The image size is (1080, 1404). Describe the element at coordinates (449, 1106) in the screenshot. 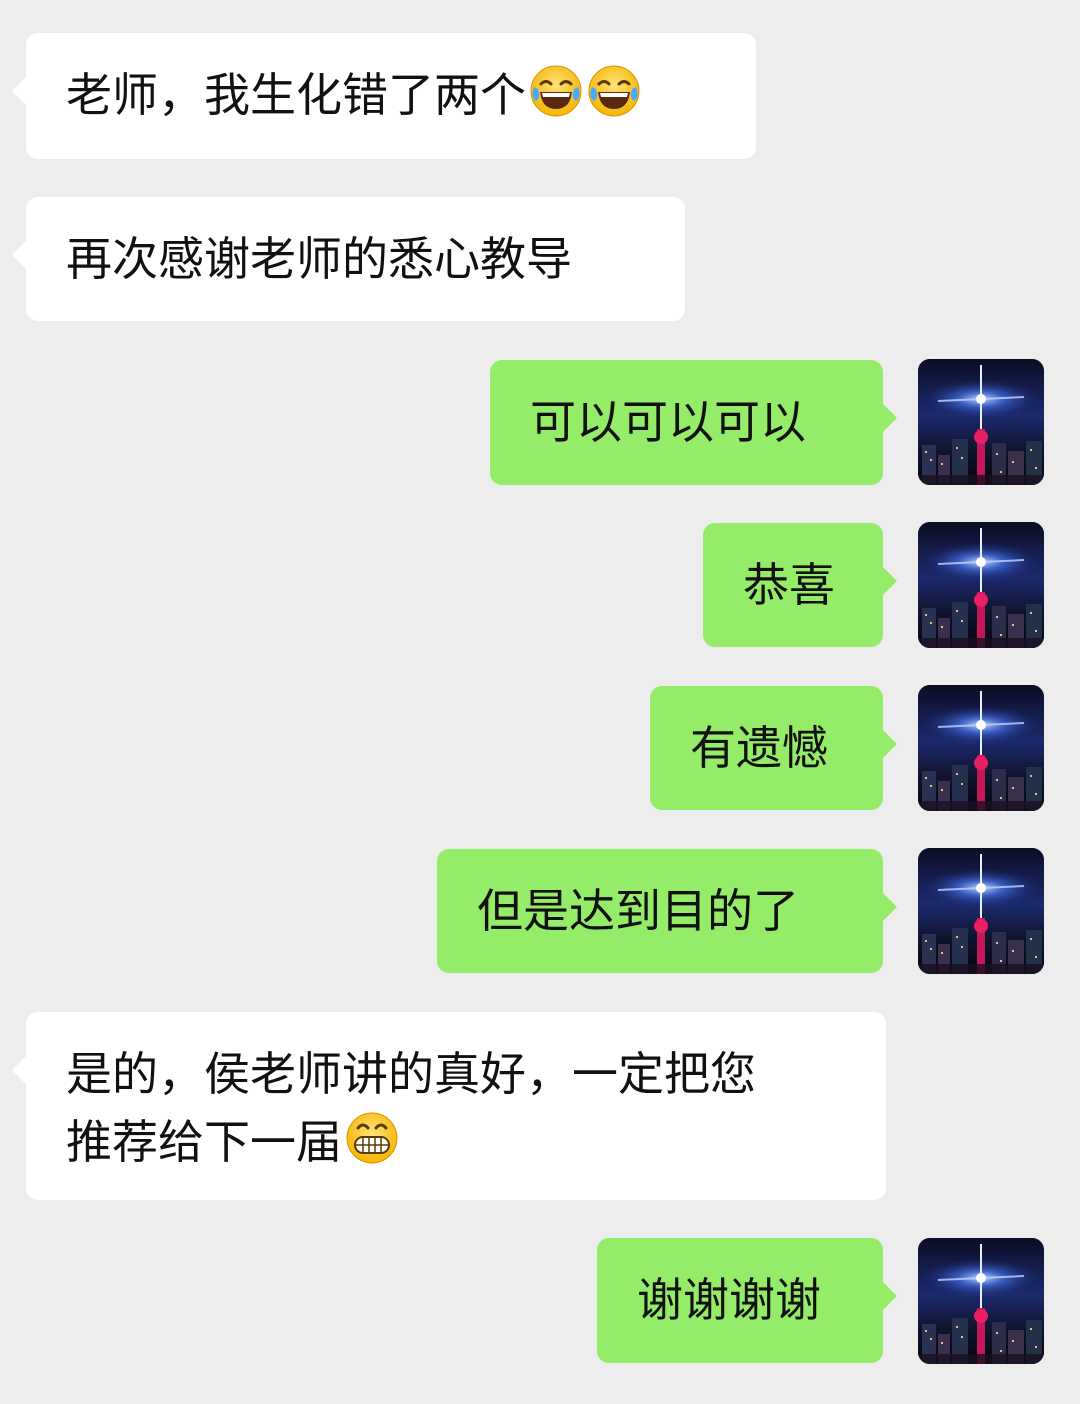

I see `message-incoming-3: 是的，侯老师讲的真好，一定把您 推荐给下一届` at that location.